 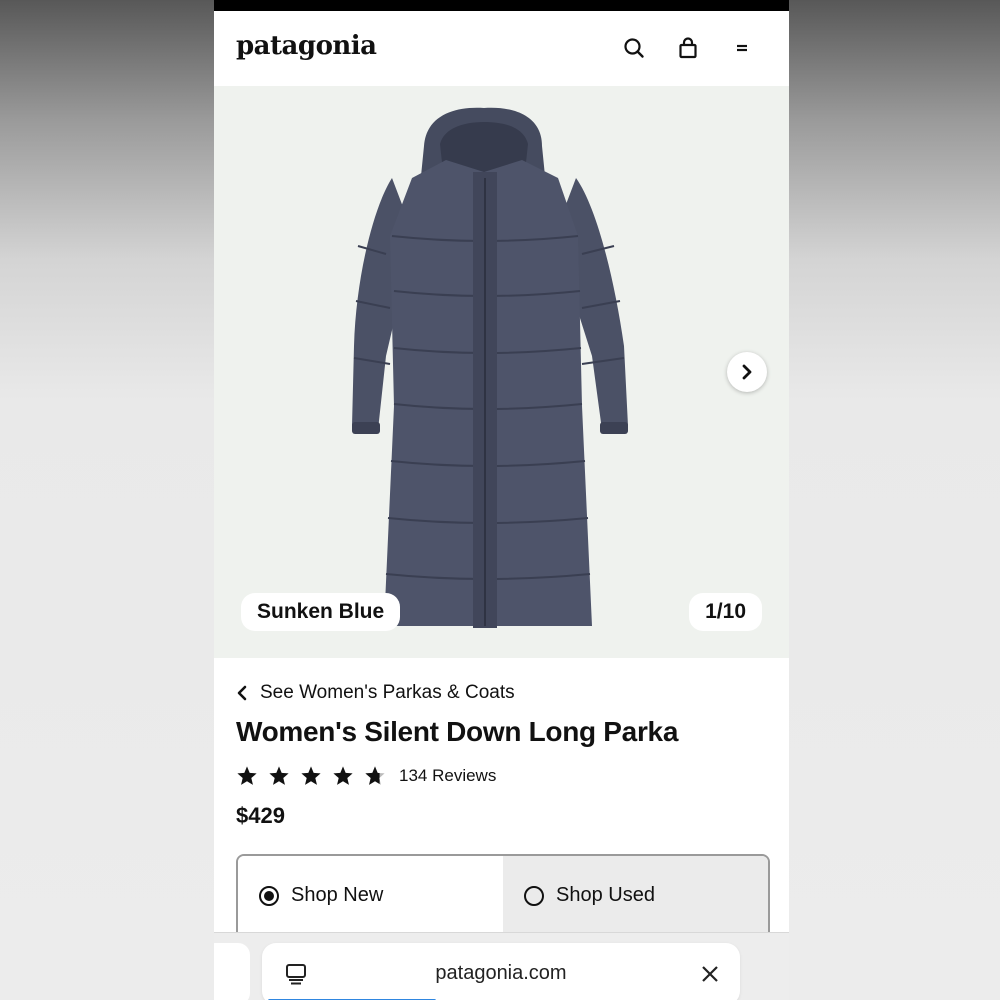 What do you see at coordinates (375, 776) in the screenshot?
I see `partial-star-icon` at bounding box center [375, 776].